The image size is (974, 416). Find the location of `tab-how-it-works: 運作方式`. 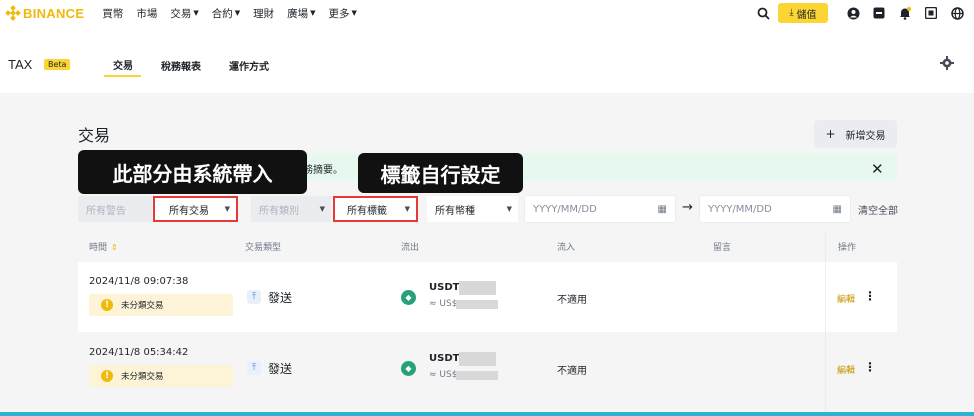

tab-how-it-works: 運作方式 is located at coordinates (249, 65).